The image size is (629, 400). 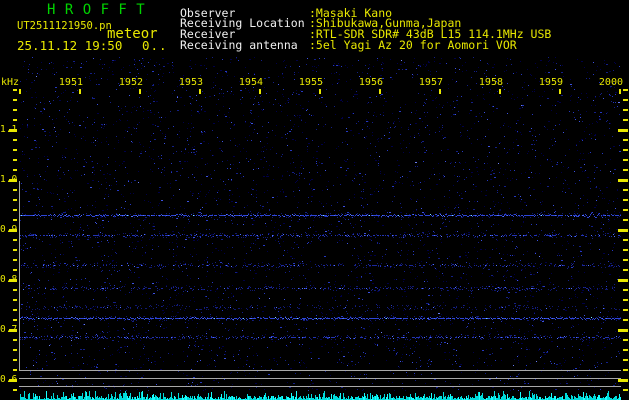 I want to click on freq-tick-label: 0.7, so click(x=9, y=329).